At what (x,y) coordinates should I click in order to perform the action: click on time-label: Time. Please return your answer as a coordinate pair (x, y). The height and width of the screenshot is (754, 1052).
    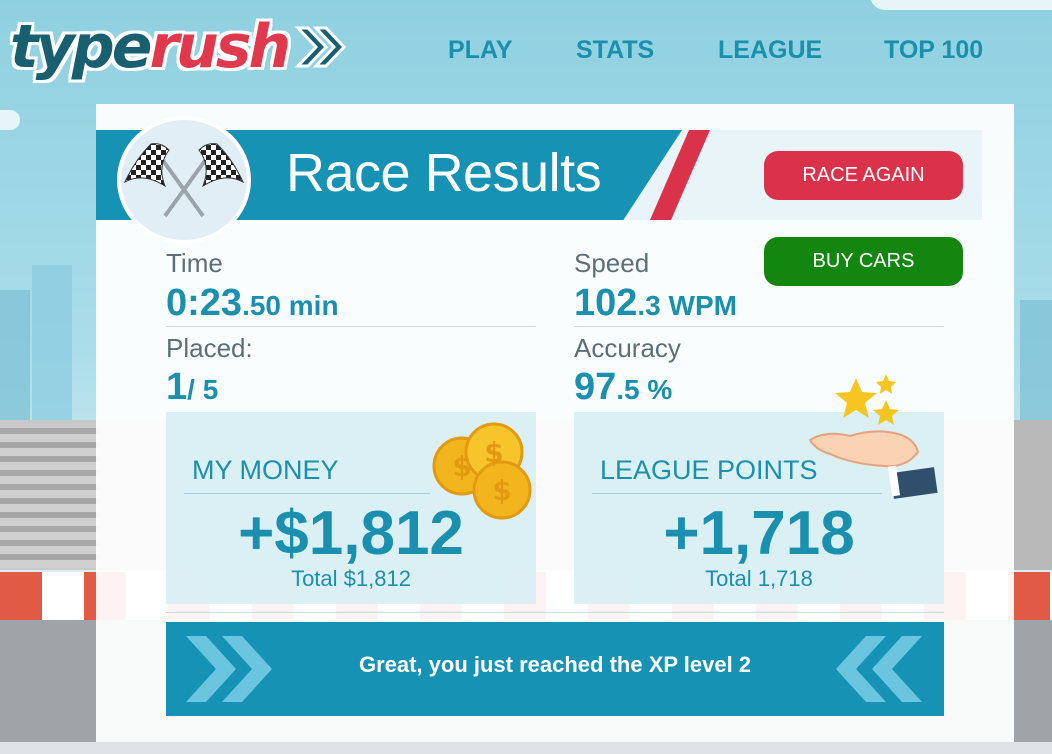
    Looking at the image, I should click on (194, 263).